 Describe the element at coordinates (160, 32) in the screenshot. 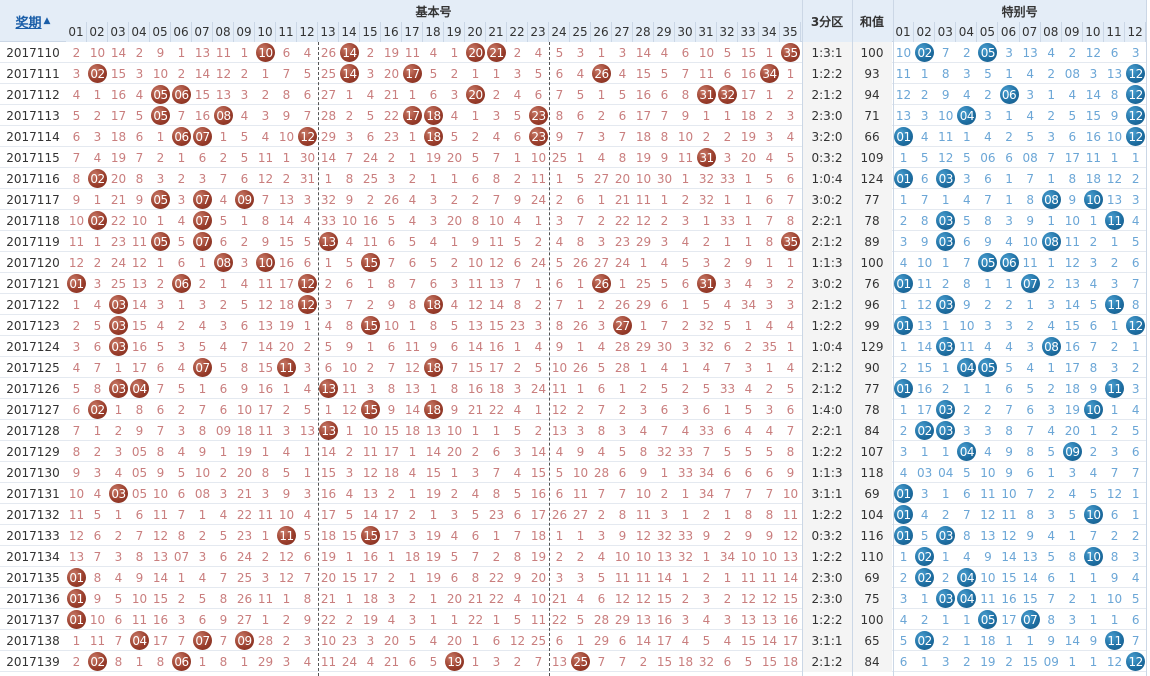

I see `basic-number-header: 05` at that location.